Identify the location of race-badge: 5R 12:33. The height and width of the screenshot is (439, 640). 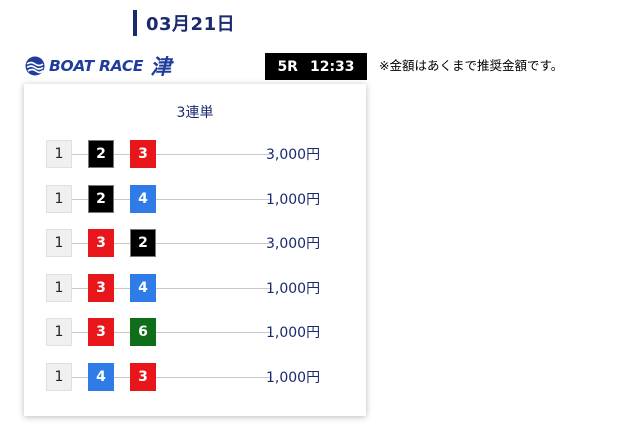
(316, 66).